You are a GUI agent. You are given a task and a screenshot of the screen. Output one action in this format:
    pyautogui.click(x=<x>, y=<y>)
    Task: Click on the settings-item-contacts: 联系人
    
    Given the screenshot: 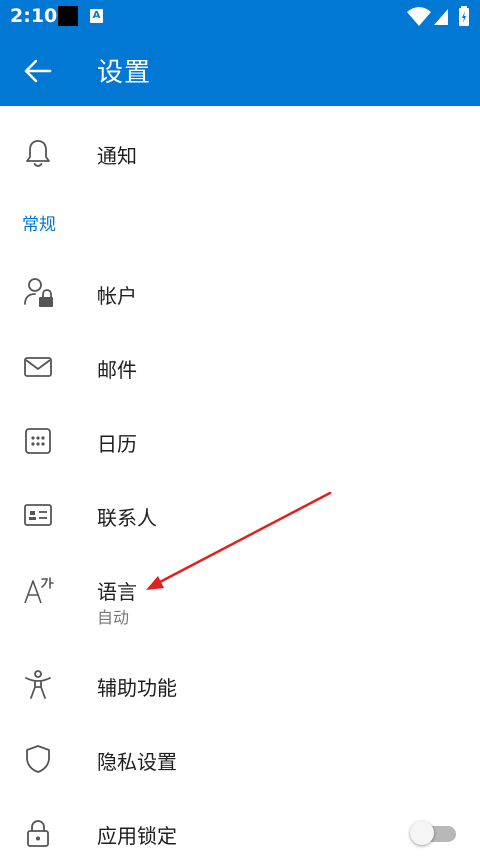 What is the action you would take?
    pyautogui.click(x=240, y=515)
    